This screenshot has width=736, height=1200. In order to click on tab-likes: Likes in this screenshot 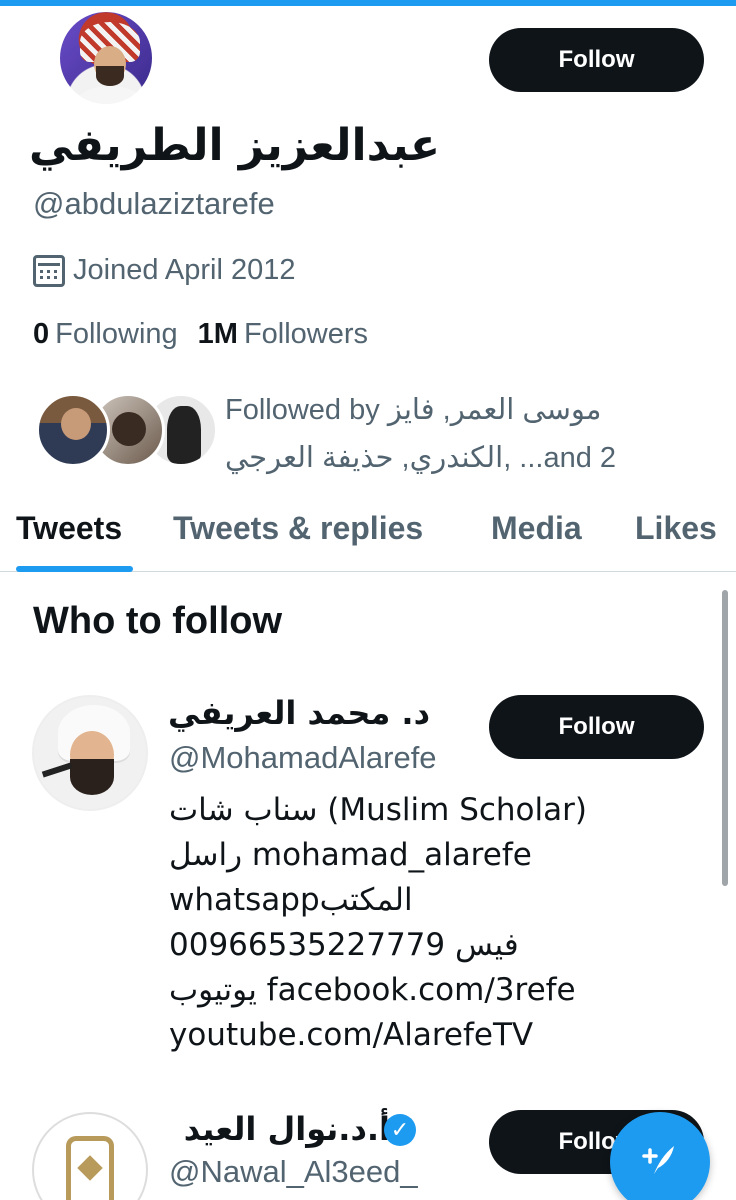, I will do `click(676, 528)`.